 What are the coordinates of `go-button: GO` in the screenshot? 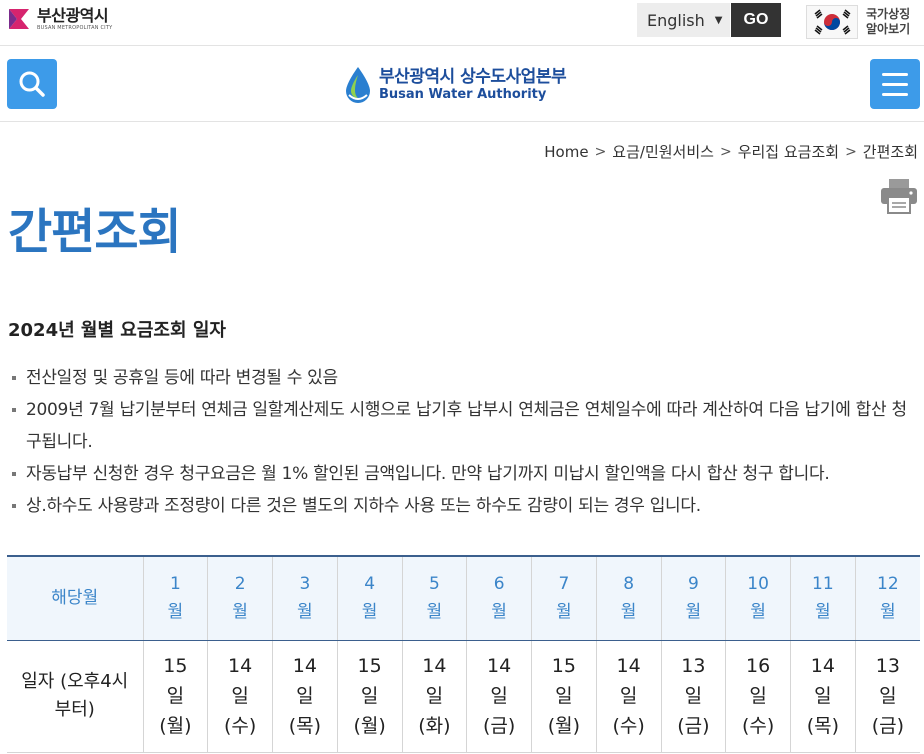 It's located at (756, 20).